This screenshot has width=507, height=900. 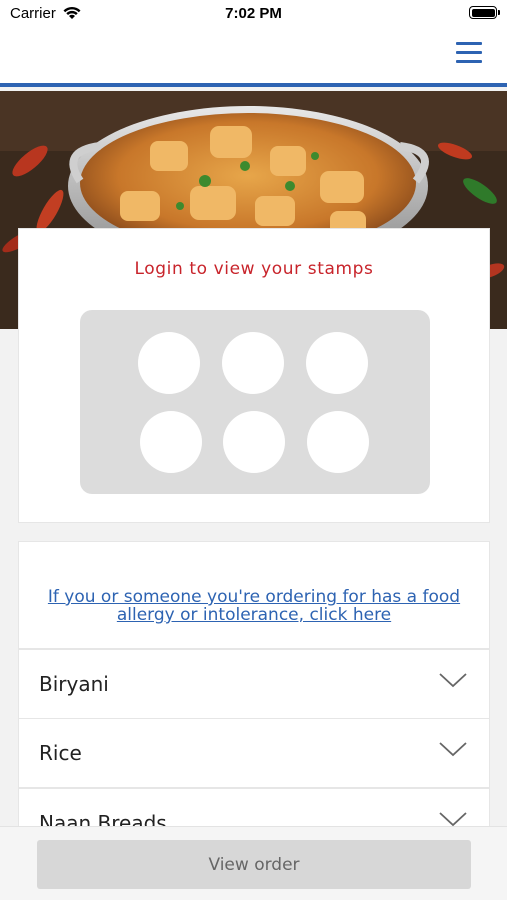 I want to click on view-order-button: View order, so click(x=254, y=864).